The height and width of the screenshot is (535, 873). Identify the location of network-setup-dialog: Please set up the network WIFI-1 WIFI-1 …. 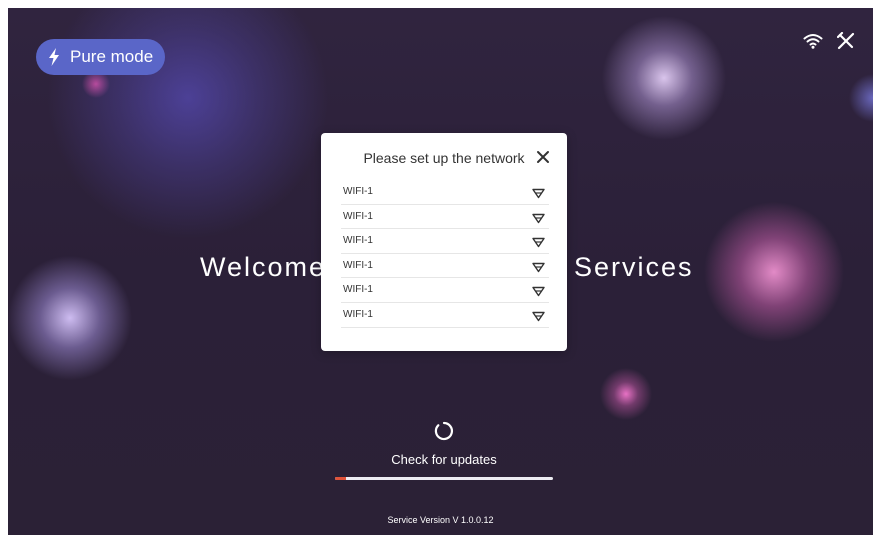
(444, 242).